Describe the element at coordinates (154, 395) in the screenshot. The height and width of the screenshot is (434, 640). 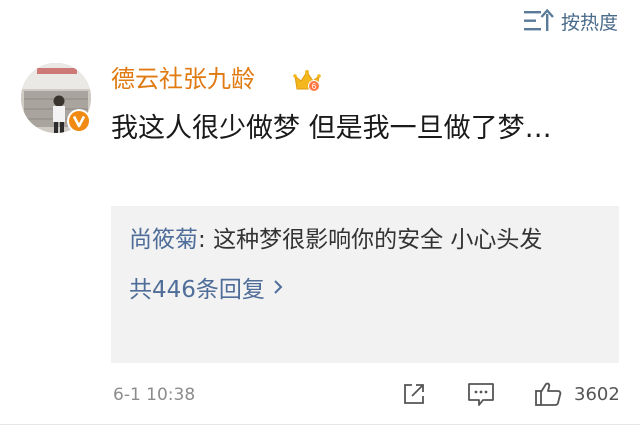
I see `timestamp: 6-1 10:38` at that location.